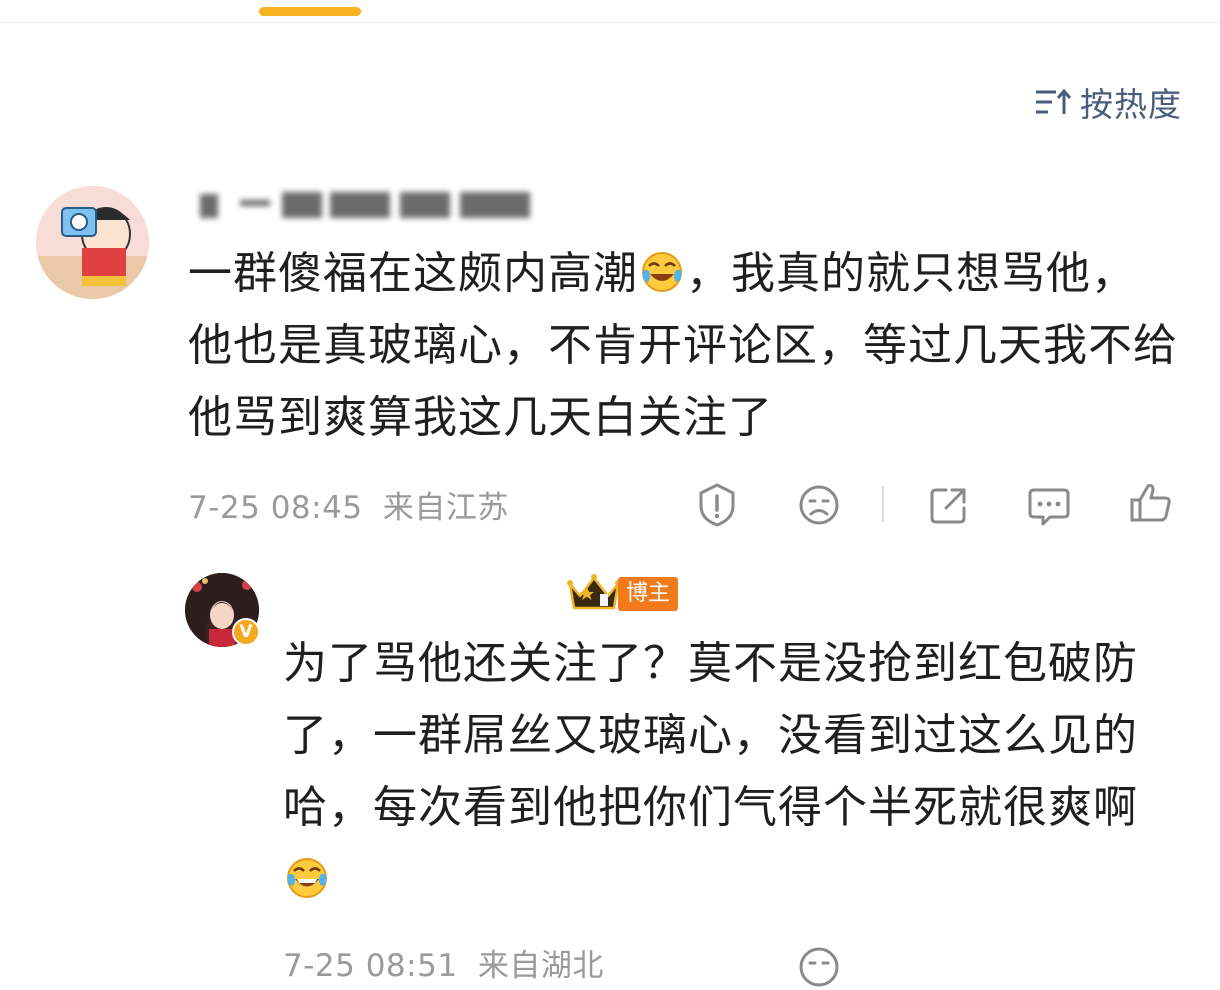  What do you see at coordinates (1053, 102) in the screenshot?
I see `sort-icon` at bounding box center [1053, 102].